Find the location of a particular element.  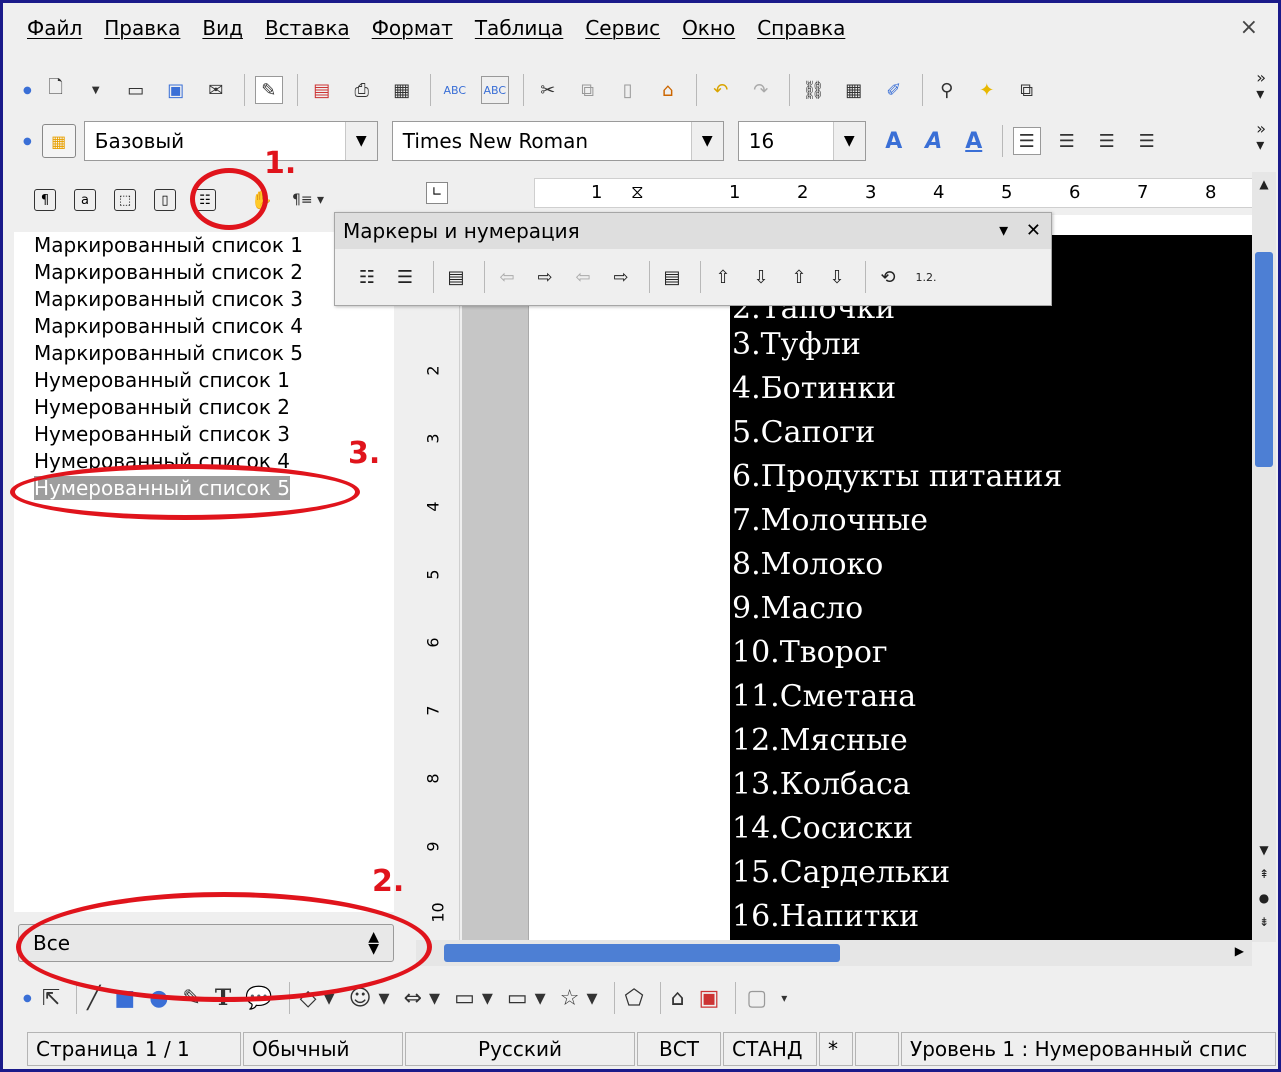

next-page-icon: ⇟ is located at coordinates (1264, 922).